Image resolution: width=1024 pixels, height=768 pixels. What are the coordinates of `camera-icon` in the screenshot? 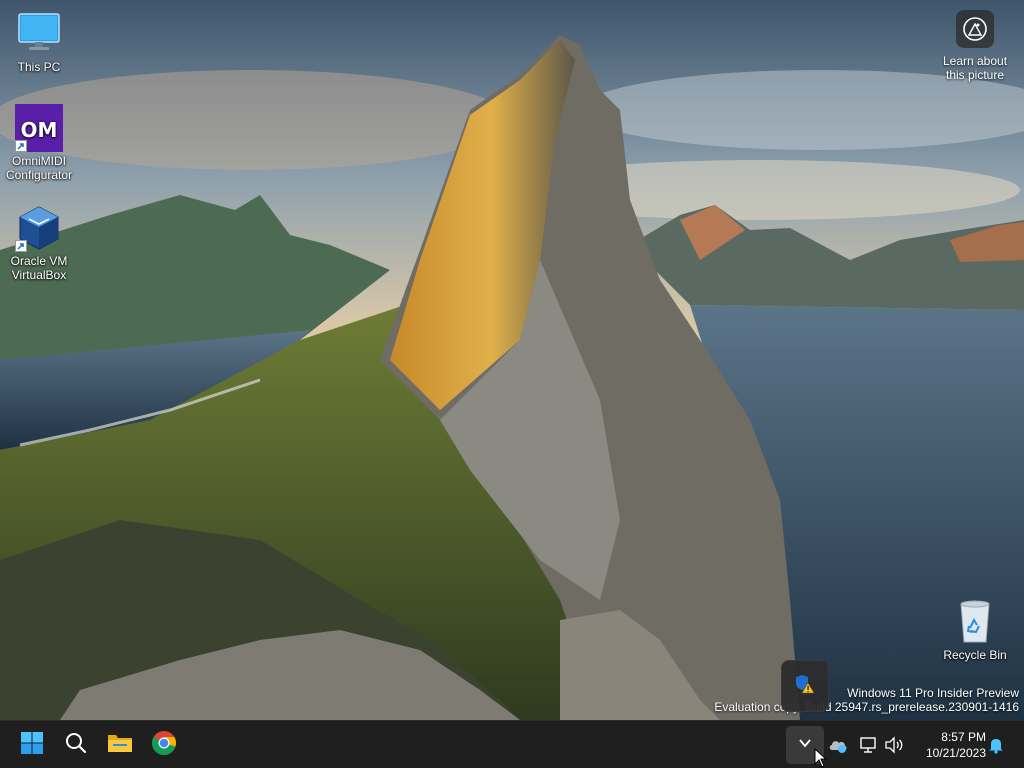 It's located at (975, 29).